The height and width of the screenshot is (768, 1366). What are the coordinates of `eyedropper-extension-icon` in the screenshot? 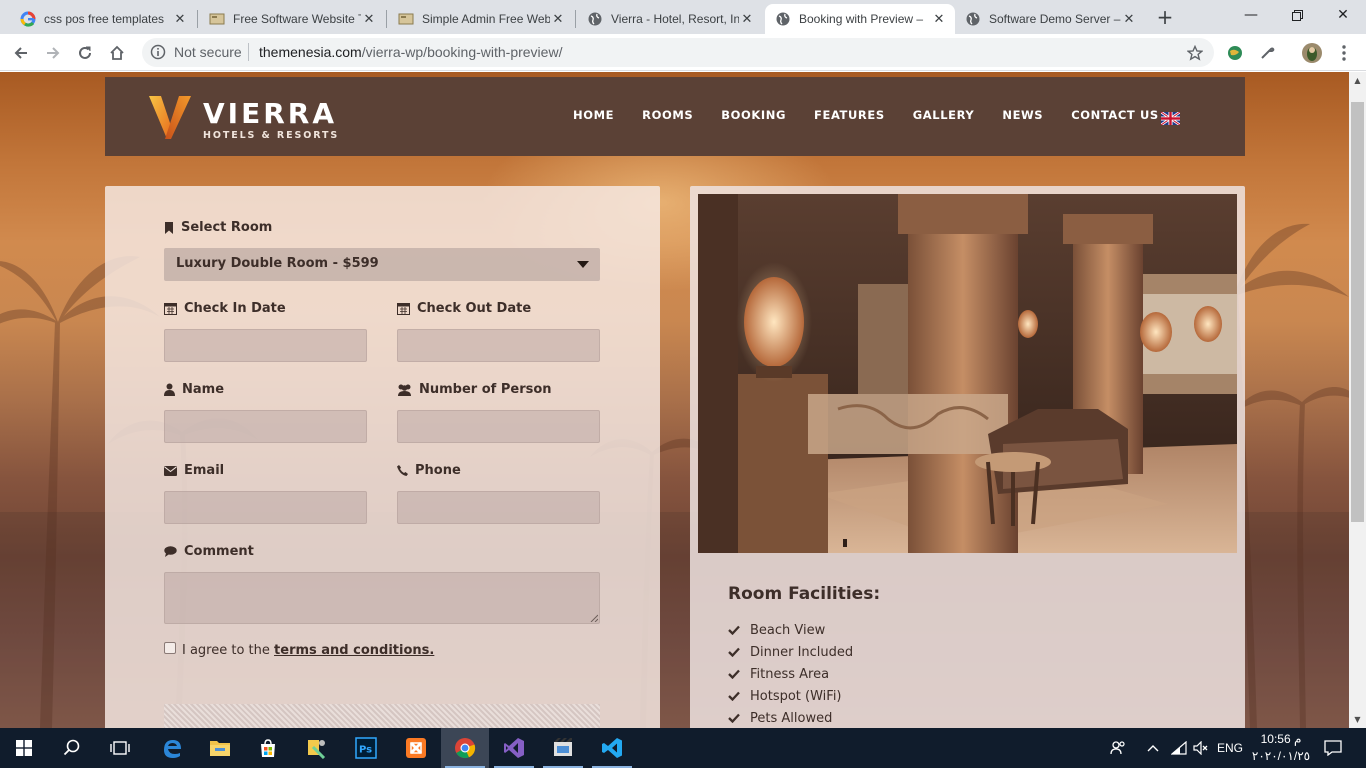 It's located at (1267, 53).